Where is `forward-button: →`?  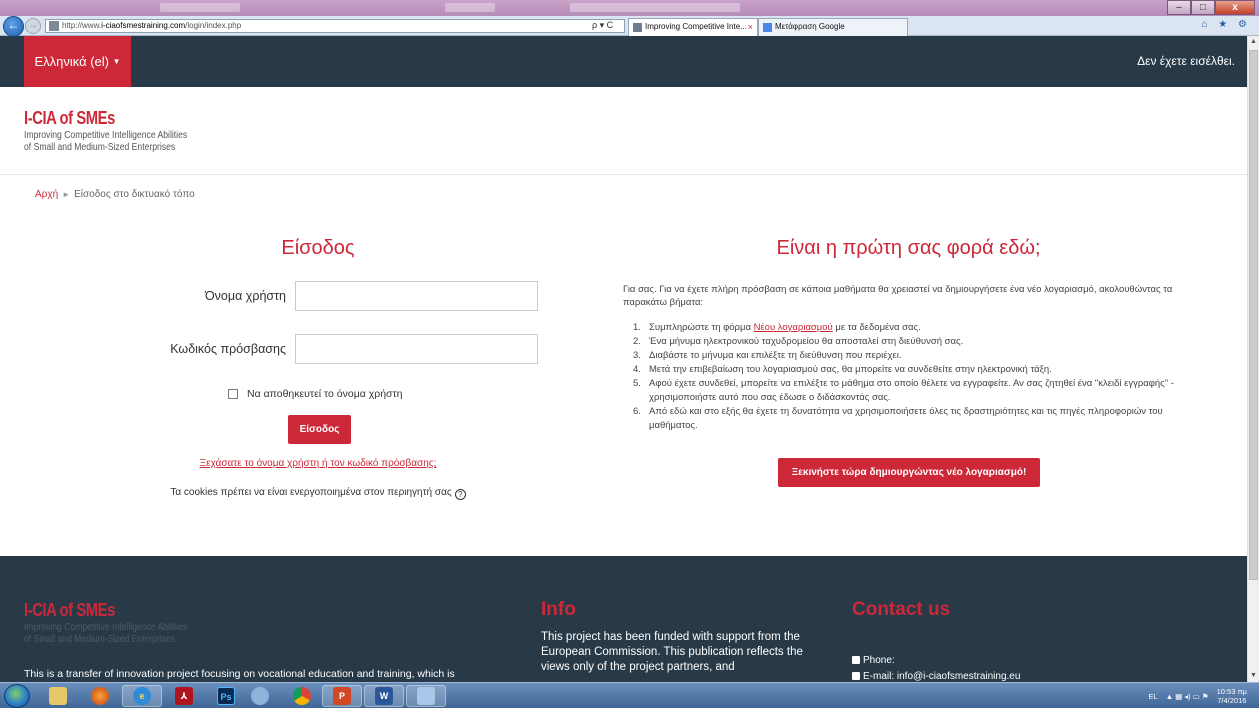 forward-button: → is located at coordinates (33, 26).